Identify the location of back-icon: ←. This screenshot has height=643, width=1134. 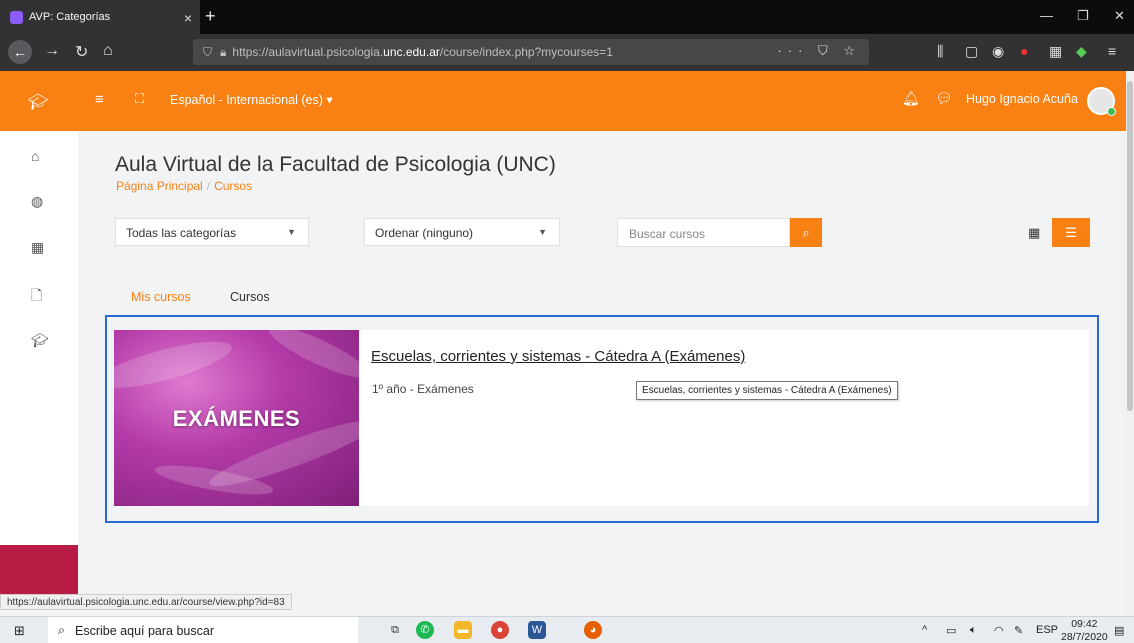
(20, 52).